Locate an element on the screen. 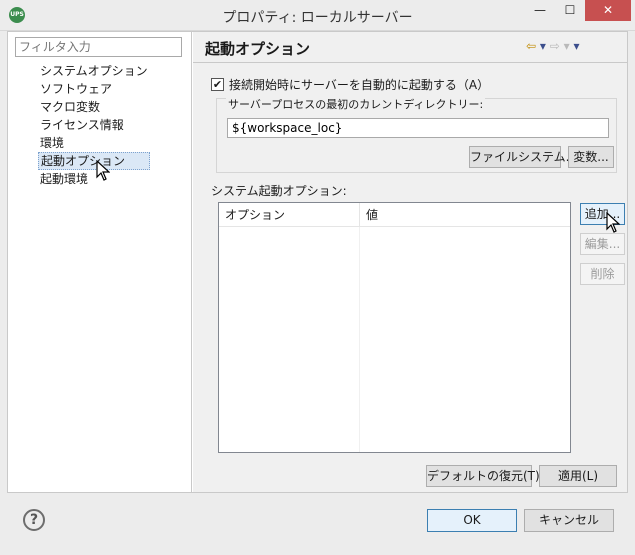  system-options-label: システム起動オプション: is located at coordinates (279, 191).